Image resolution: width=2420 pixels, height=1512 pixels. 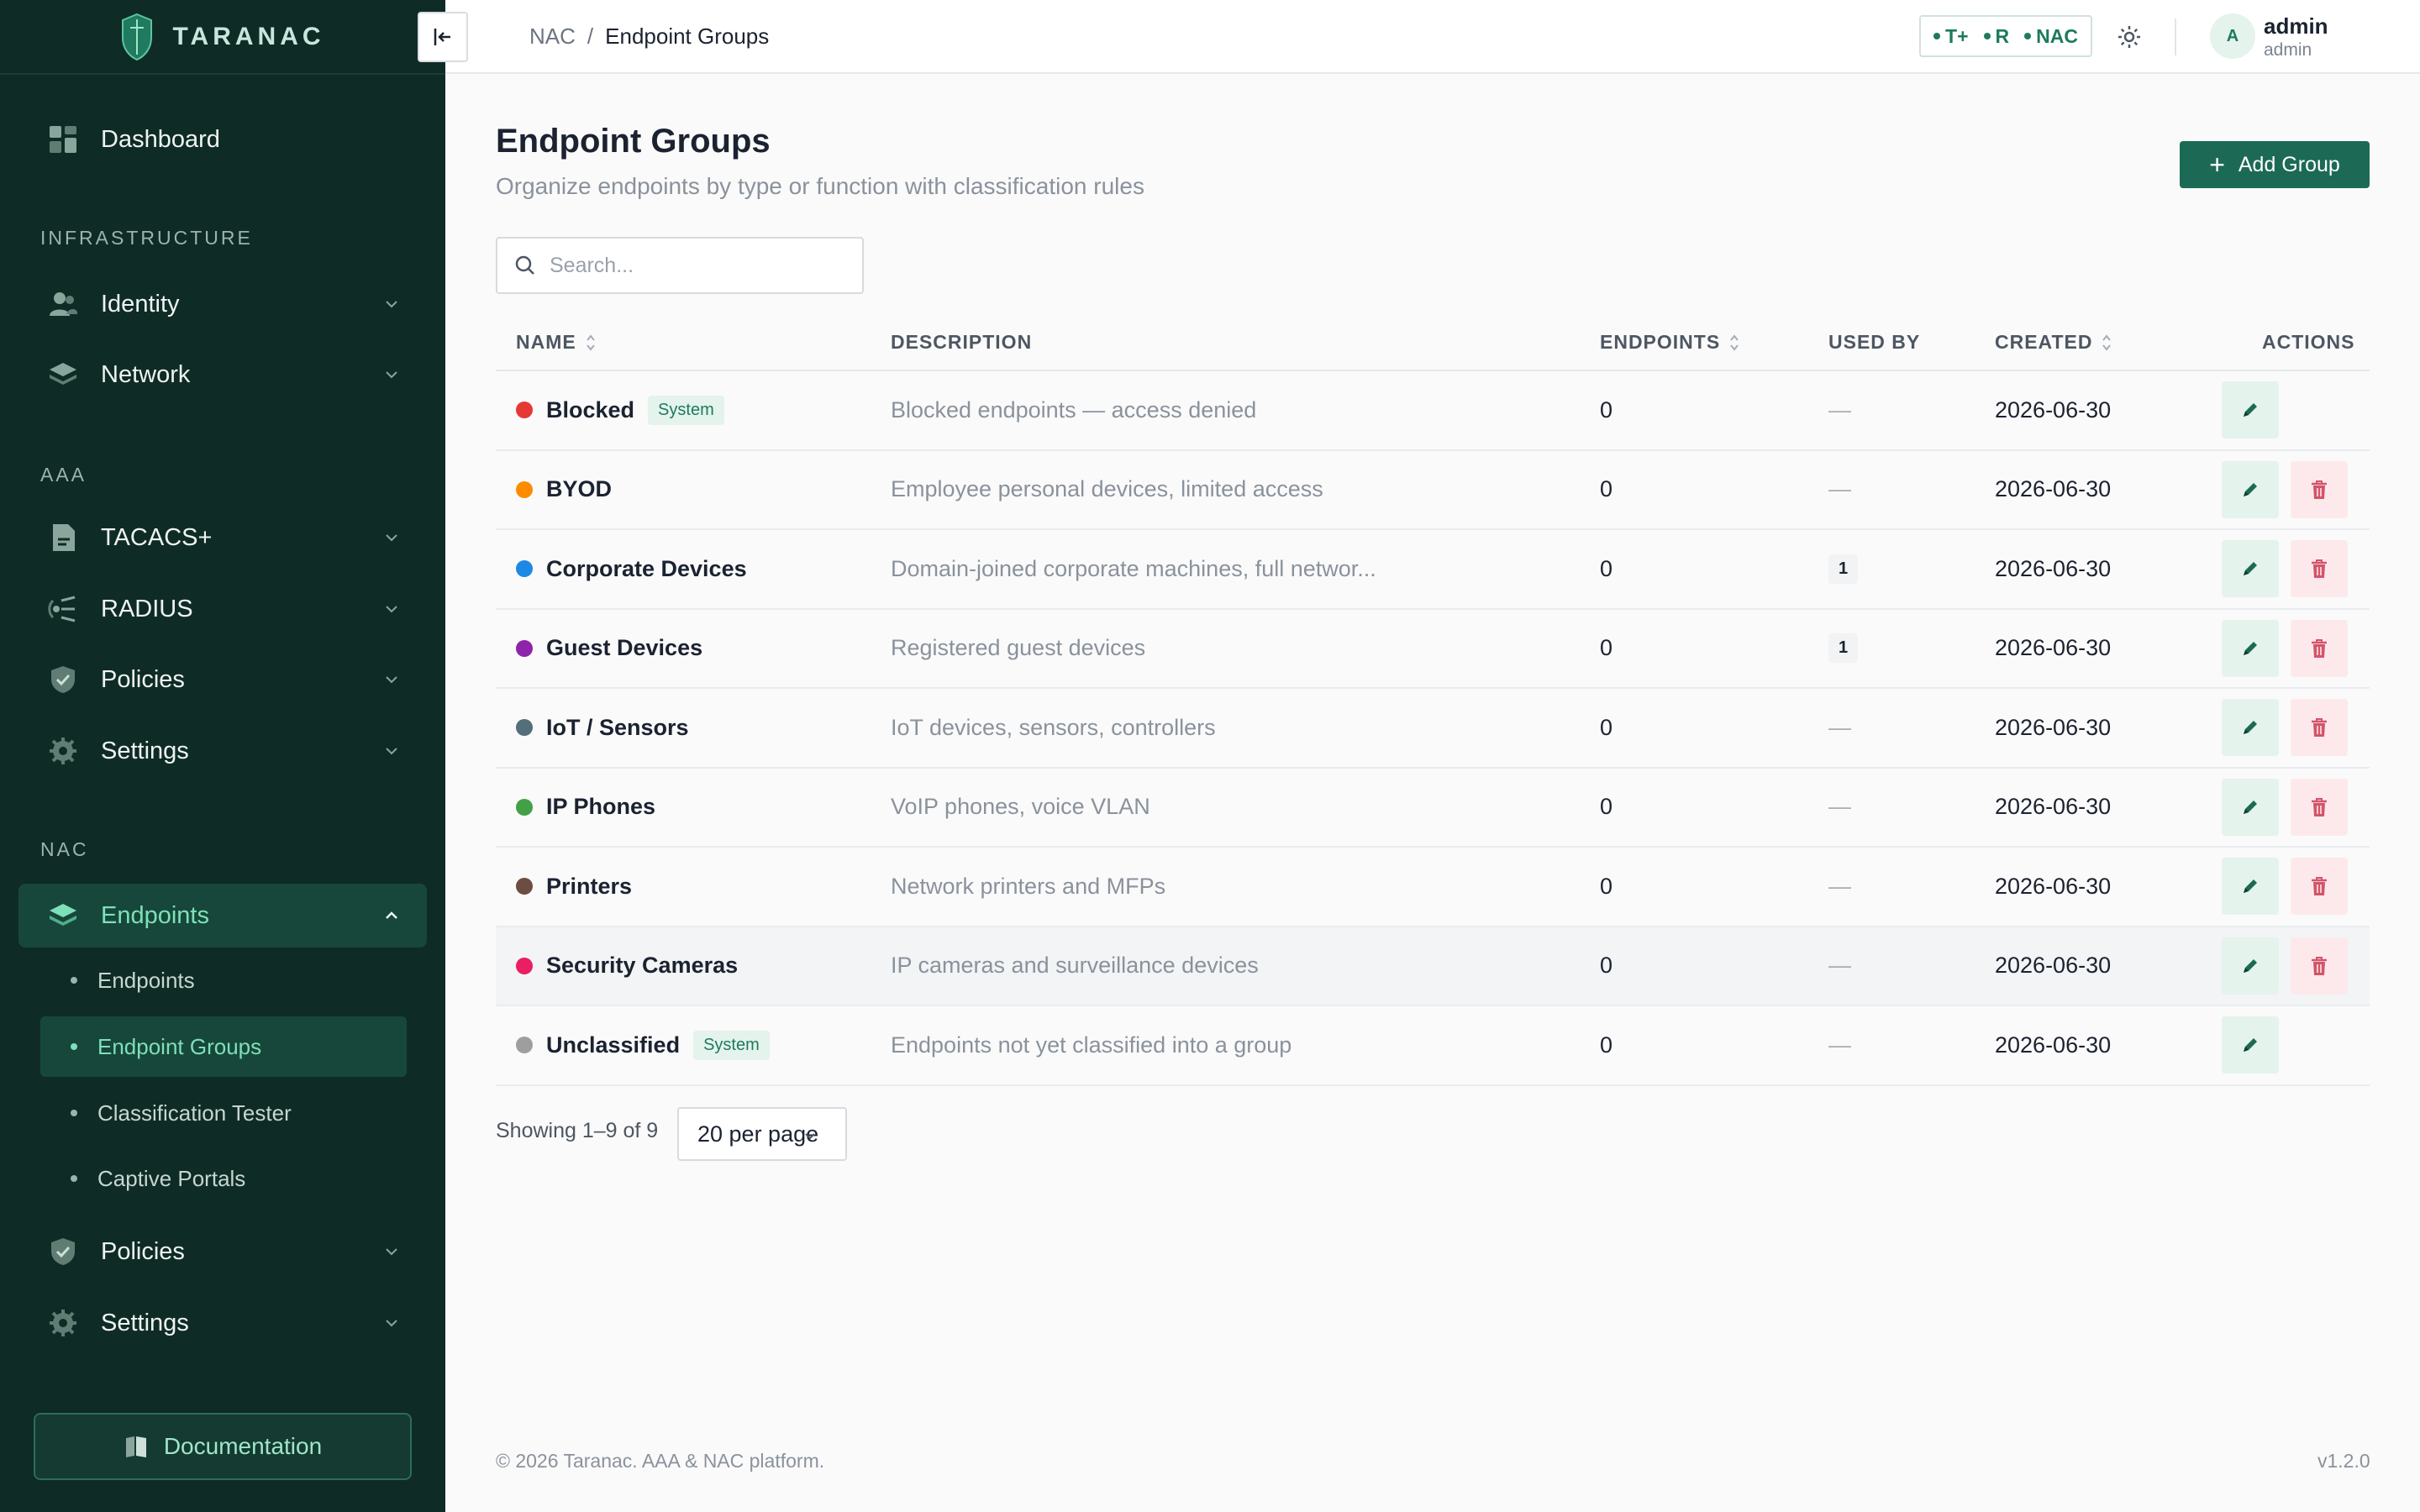 I want to click on sidebar-subitem-classification-tester: Classification Tester, so click(x=224, y=1113).